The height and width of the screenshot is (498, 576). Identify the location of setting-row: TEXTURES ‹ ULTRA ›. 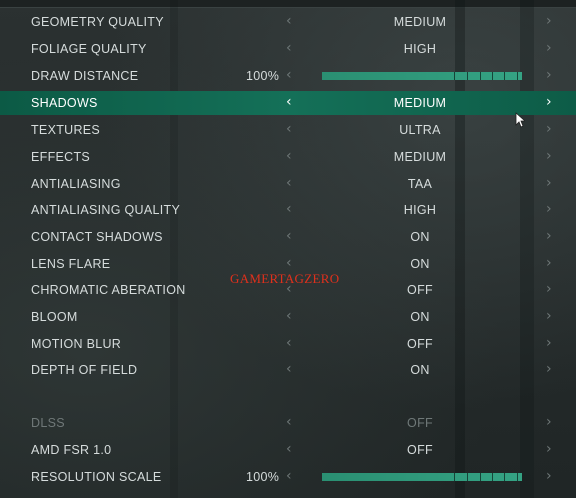
(288, 130).